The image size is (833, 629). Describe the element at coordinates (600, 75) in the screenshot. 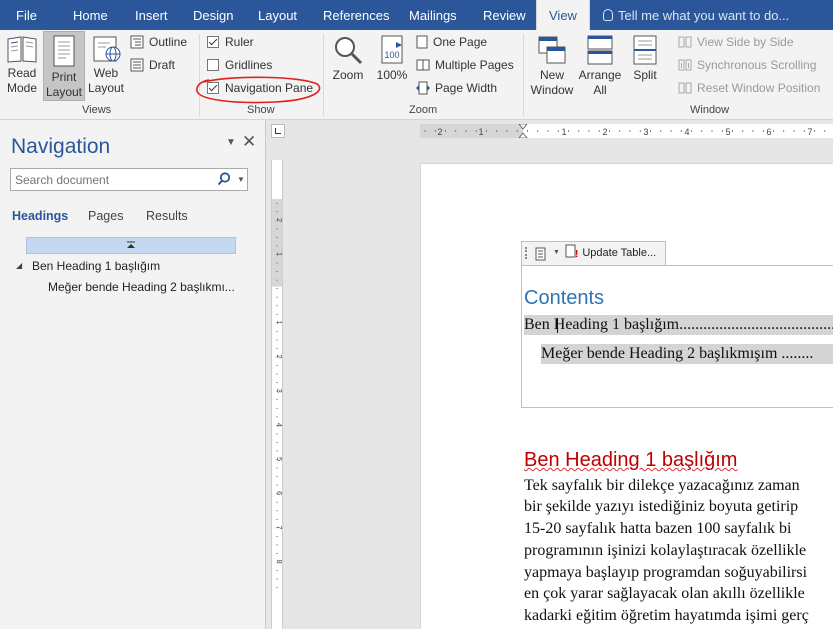

I see `arrange-all-label-1: Arrange` at that location.